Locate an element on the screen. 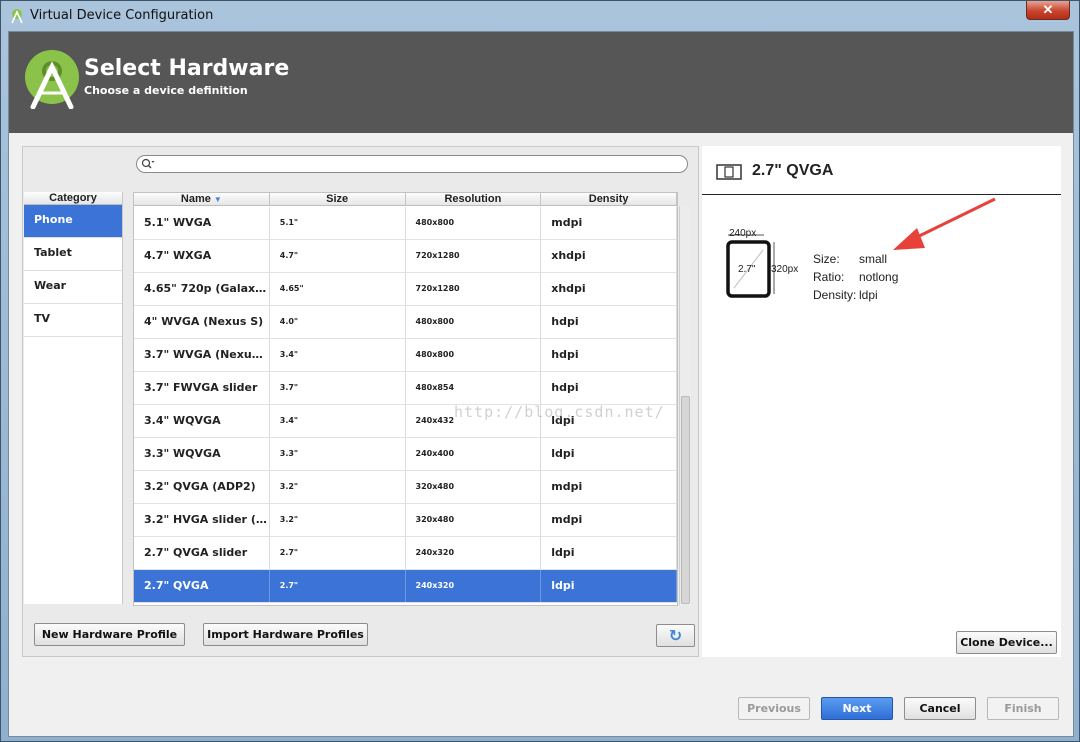  scrollbar-thumb is located at coordinates (685, 500).